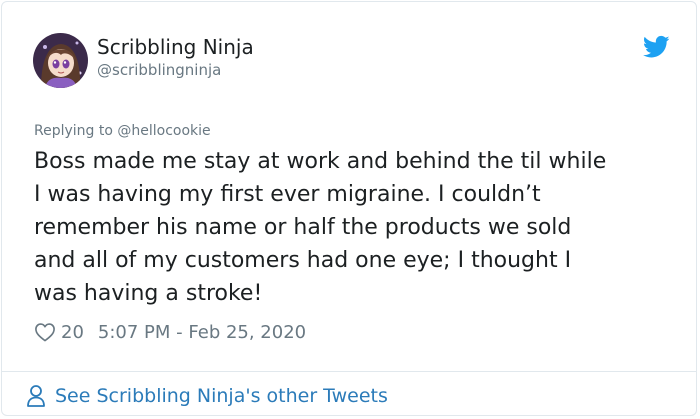 This screenshot has height=419, width=700. Describe the element at coordinates (202, 332) in the screenshot. I see `timestamp: 5:07 PM - Feb 25, 2020` at that location.